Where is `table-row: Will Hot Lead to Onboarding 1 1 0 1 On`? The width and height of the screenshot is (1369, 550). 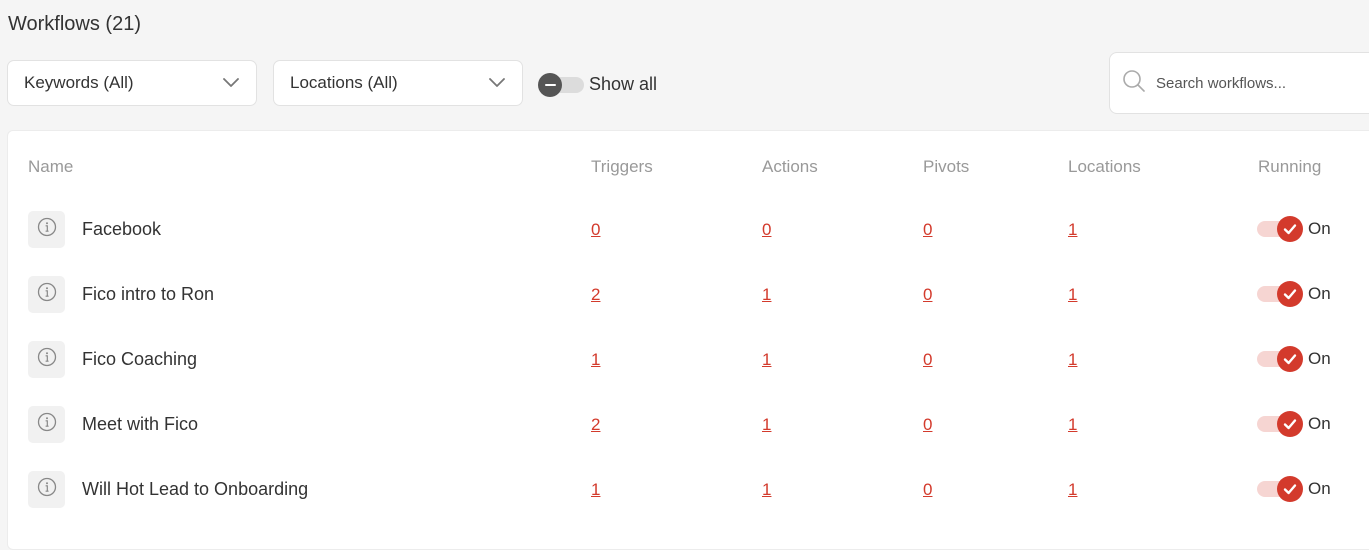
table-row: Will Hot Lead to Onboarding 1 1 0 1 On is located at coordinates (684, 491).